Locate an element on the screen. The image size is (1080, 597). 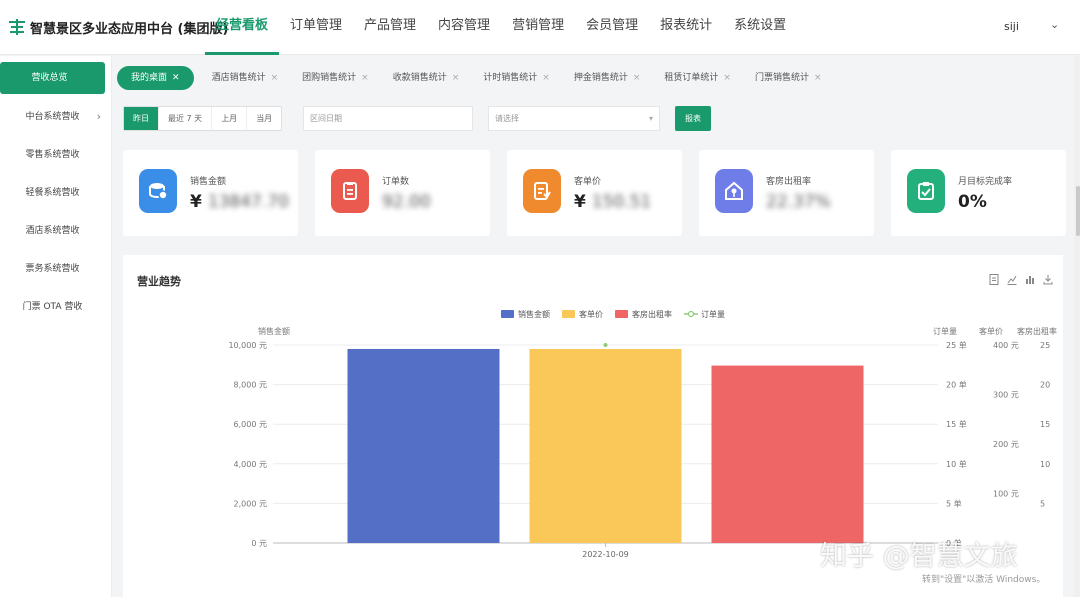
sidebar-item-ticket-revenue: 票务系统营收 is located at coordinates (55, 269).